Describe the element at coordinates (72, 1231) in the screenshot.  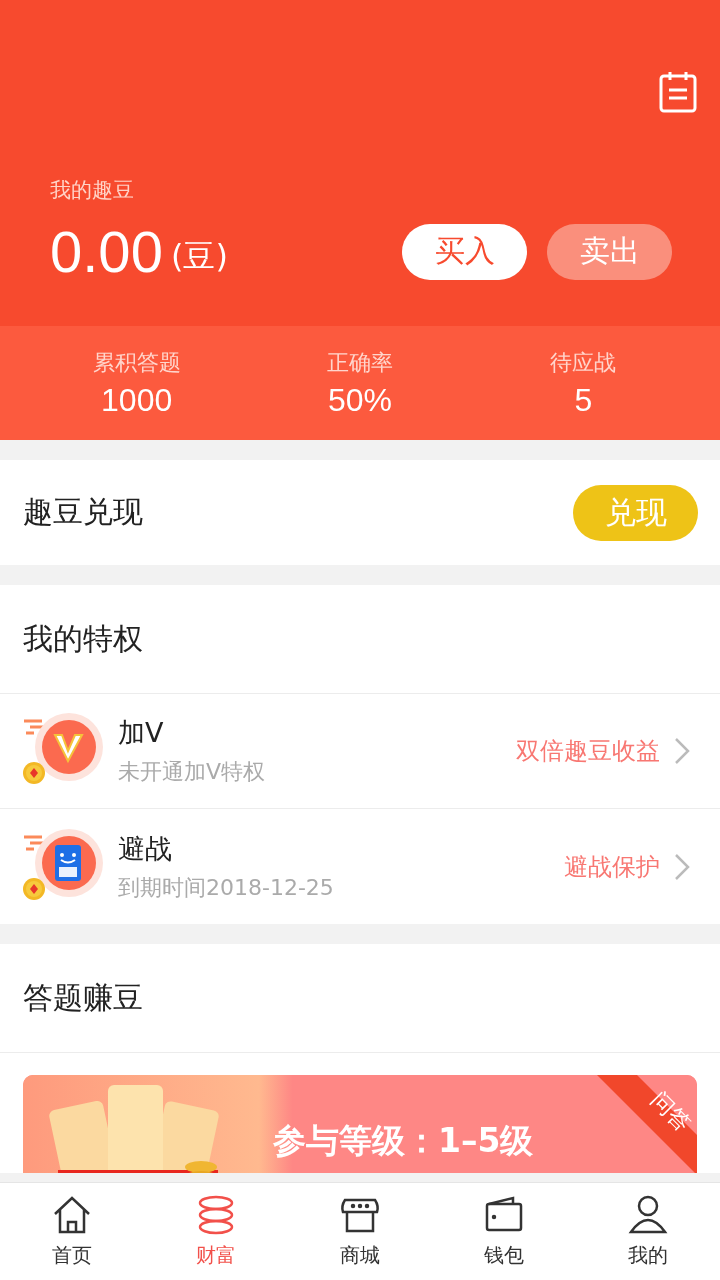
I see `tab-item: 首页` at that location.